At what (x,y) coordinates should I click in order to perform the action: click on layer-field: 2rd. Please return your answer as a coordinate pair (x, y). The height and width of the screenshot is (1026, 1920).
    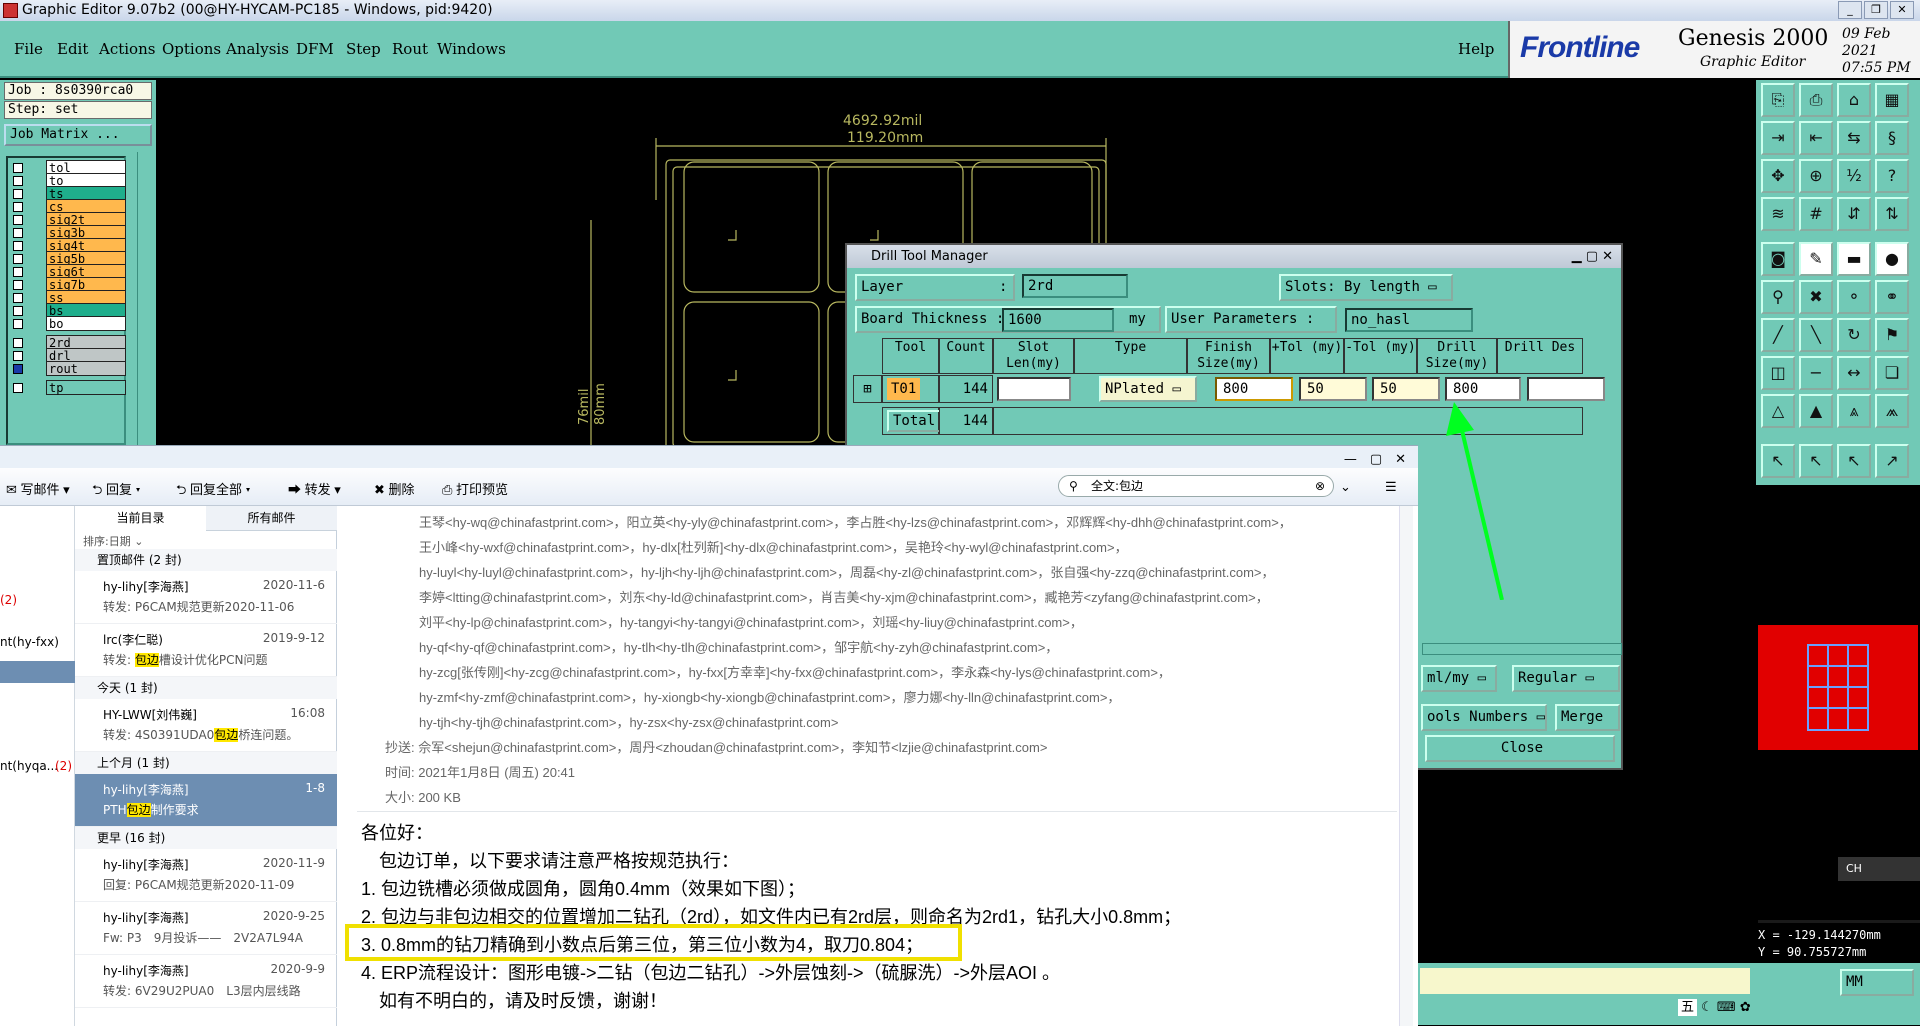
    Looking at the image, I should click on (1075, 286).